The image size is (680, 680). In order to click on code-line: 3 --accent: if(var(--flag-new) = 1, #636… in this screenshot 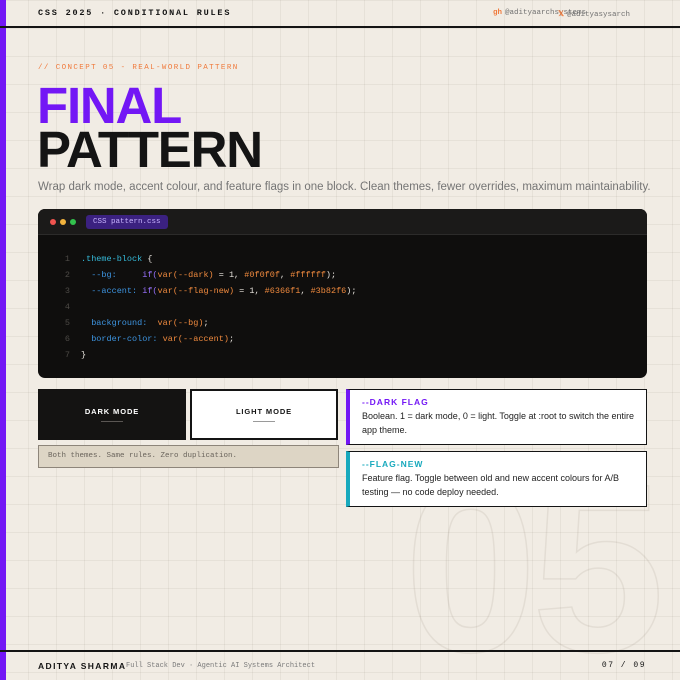, I will do `click(342, 291)`.